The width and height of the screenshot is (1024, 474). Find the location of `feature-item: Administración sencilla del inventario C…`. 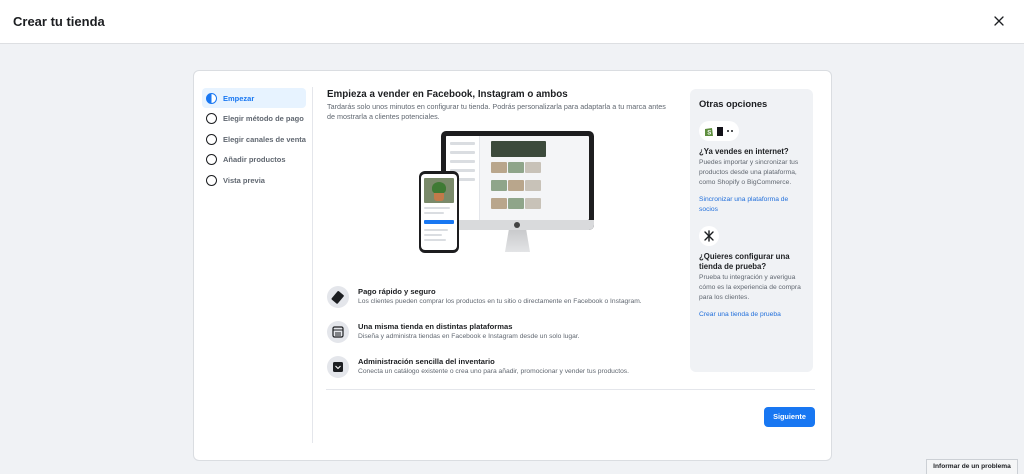

feature-item: Administración sencilla del inventario C… is located at coordinates (507, 372).